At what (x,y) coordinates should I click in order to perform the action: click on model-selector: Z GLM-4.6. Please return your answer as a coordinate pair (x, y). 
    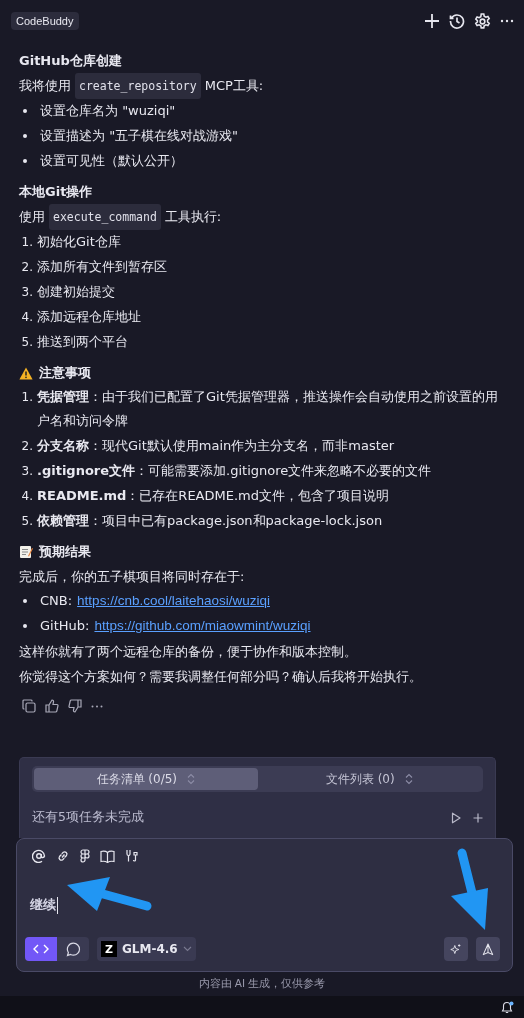
    Looking at the image, I should click on (146, 949).